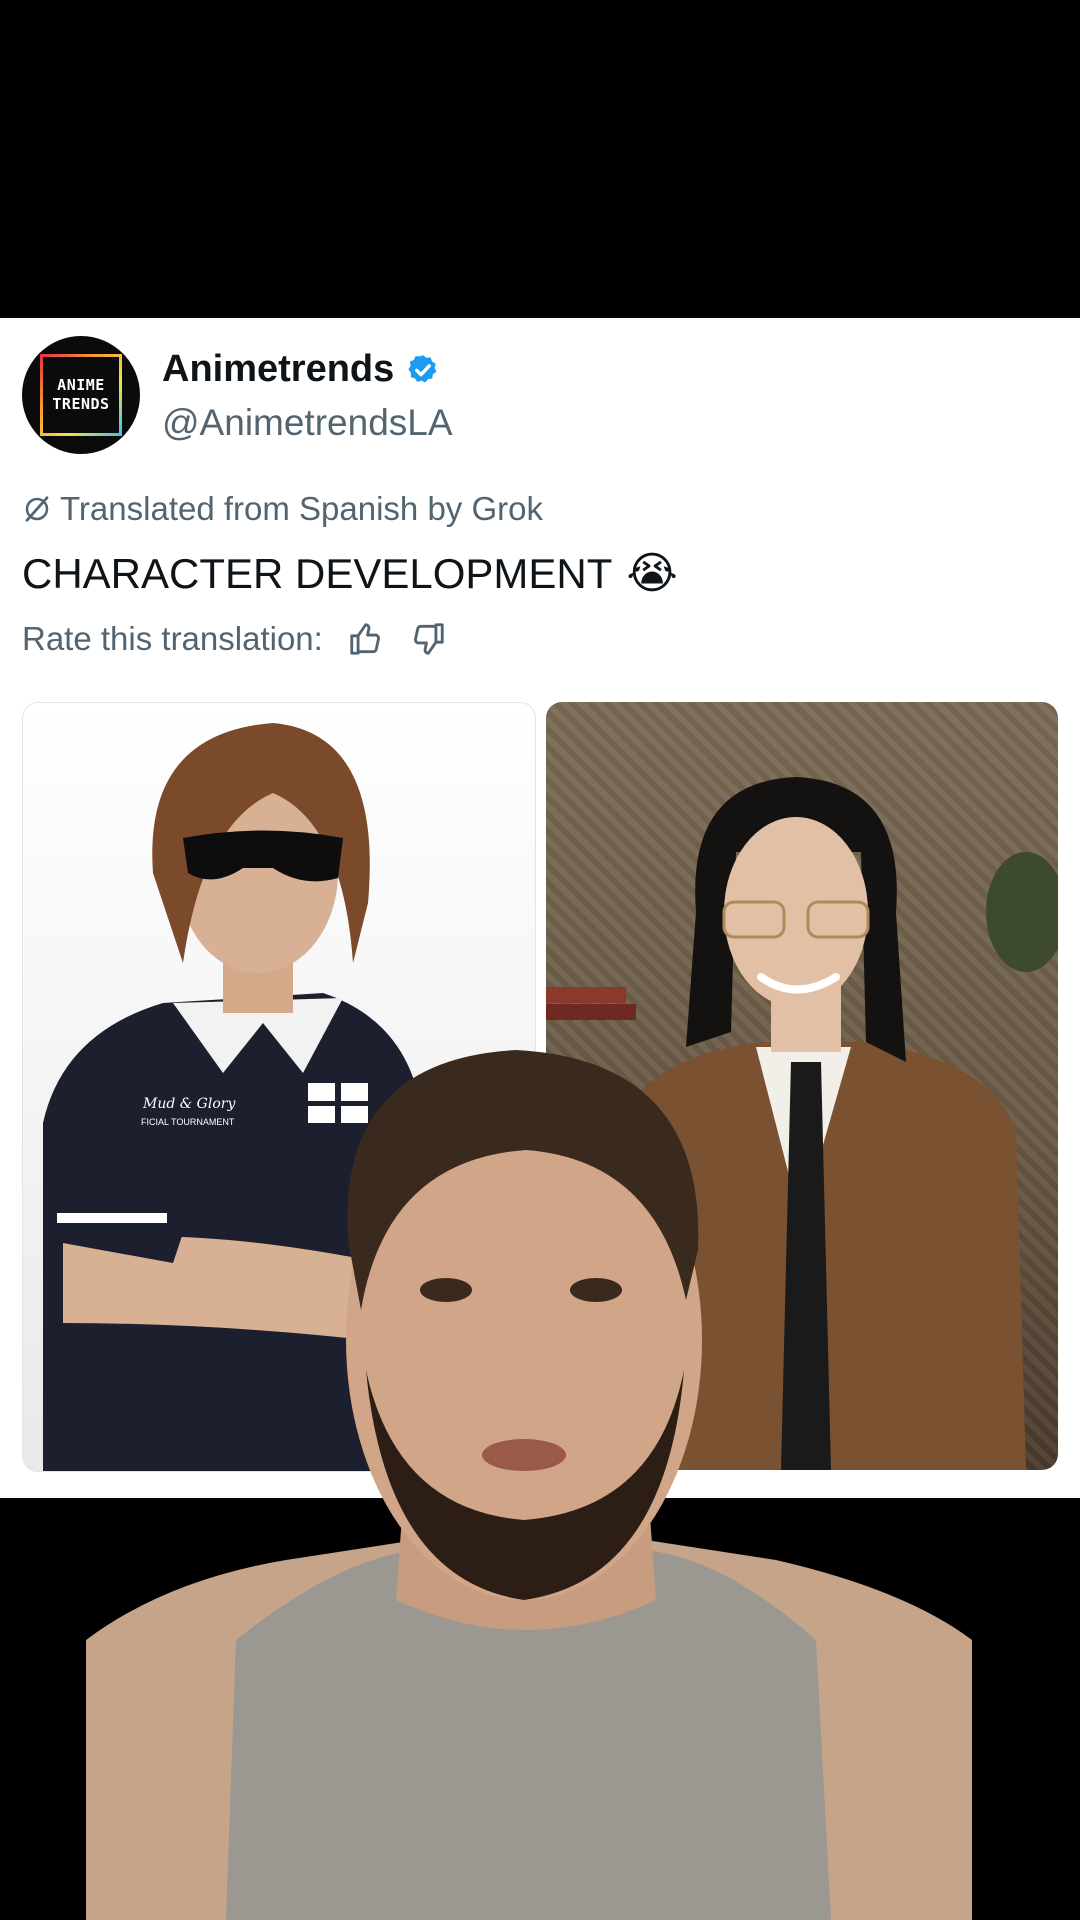 The height and width of the screenshot is (1920, 1080). What do you see at coordinates (652, 573) in the screenshot?
I see `crying-face-emoji: 😭` at bounding box center [652, 573].